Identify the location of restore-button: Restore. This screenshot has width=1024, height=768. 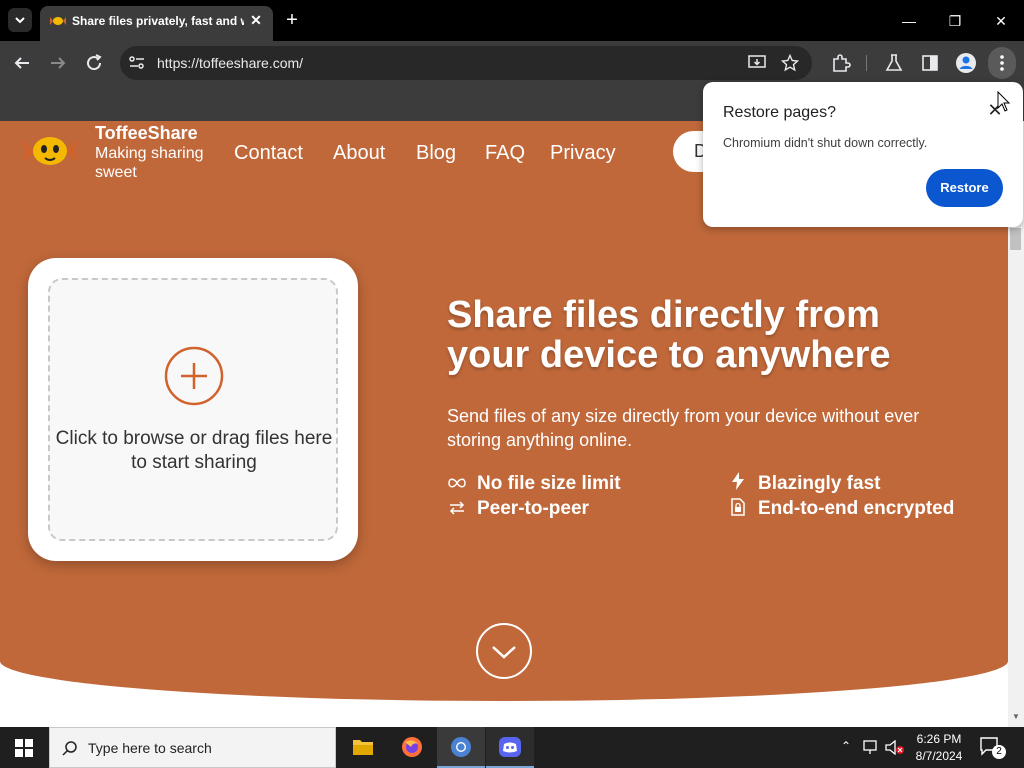
(964, 188).